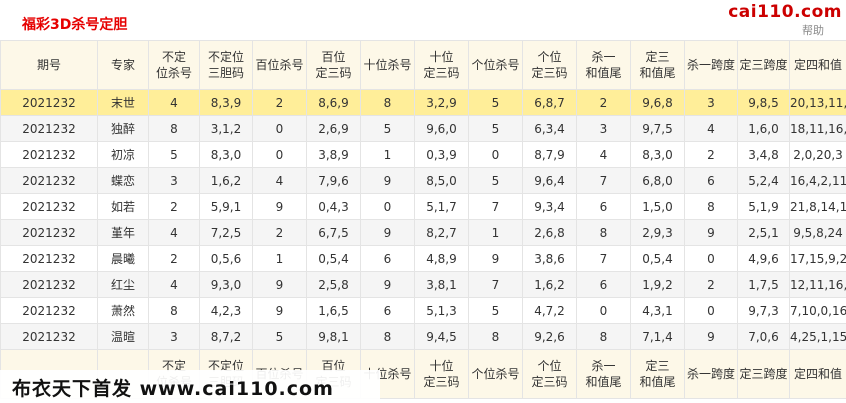  I want to click on table-cell: 0,4,3, so click(333, 206).